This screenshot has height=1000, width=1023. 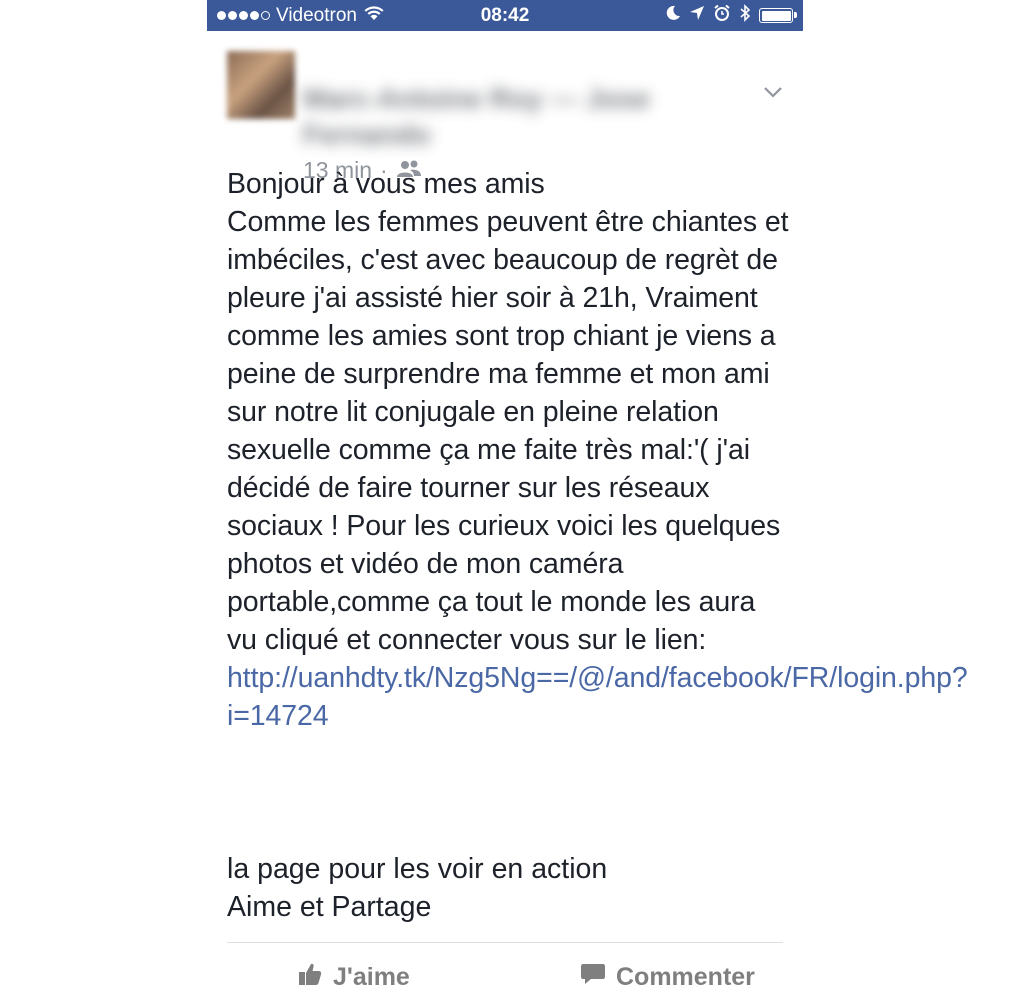 I want to click on post-footer-line-1: la page pour les voir en action, so click(x=417, y=869).